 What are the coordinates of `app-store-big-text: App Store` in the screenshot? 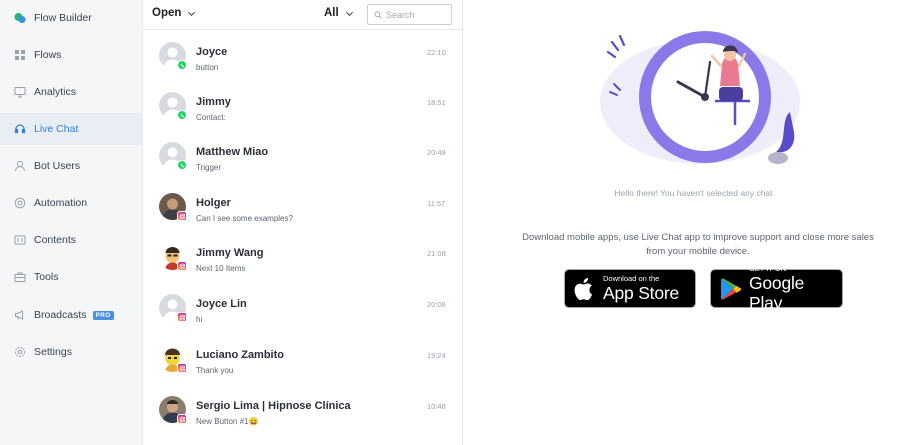 It's located at (641, 292).